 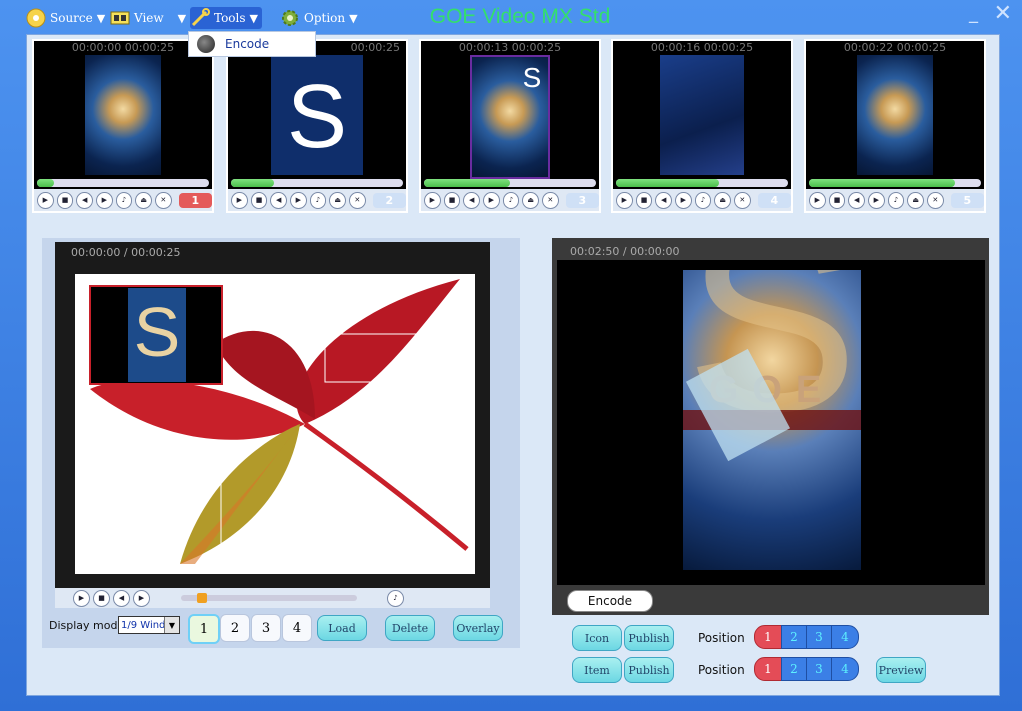 I want to click on item-position-1: 1, so click(x=768, y=669).